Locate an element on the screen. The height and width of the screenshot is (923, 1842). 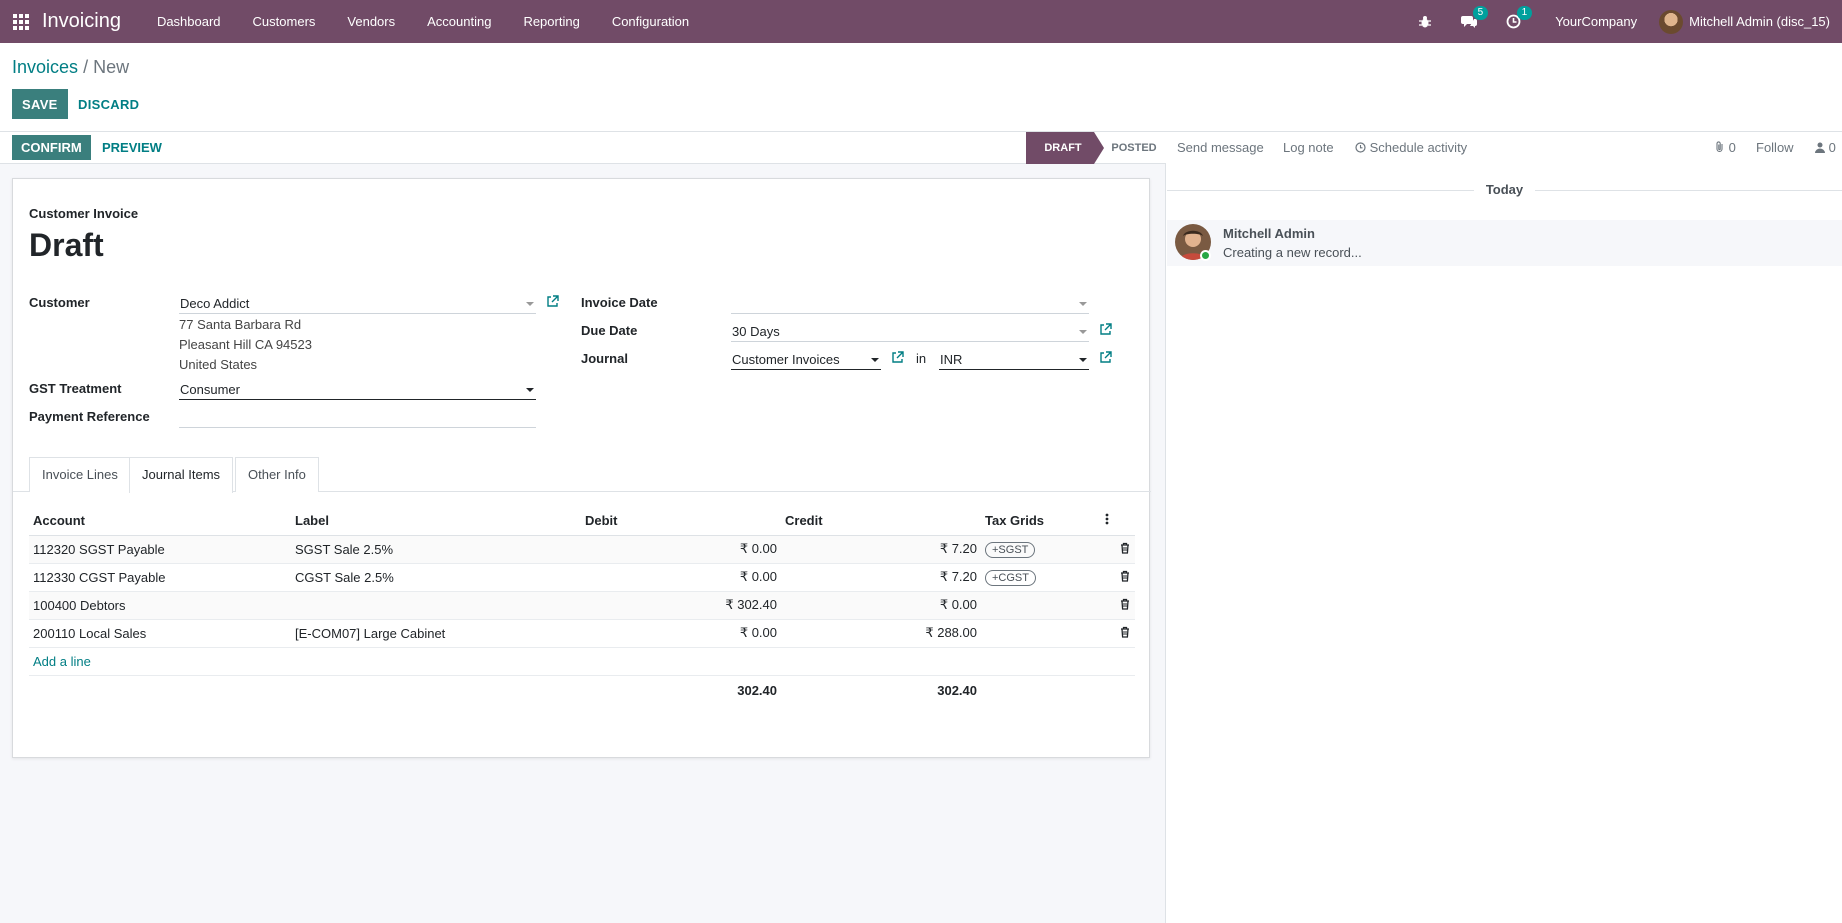
activities-count-badge: 1 is located at coordinates (1524, 12).